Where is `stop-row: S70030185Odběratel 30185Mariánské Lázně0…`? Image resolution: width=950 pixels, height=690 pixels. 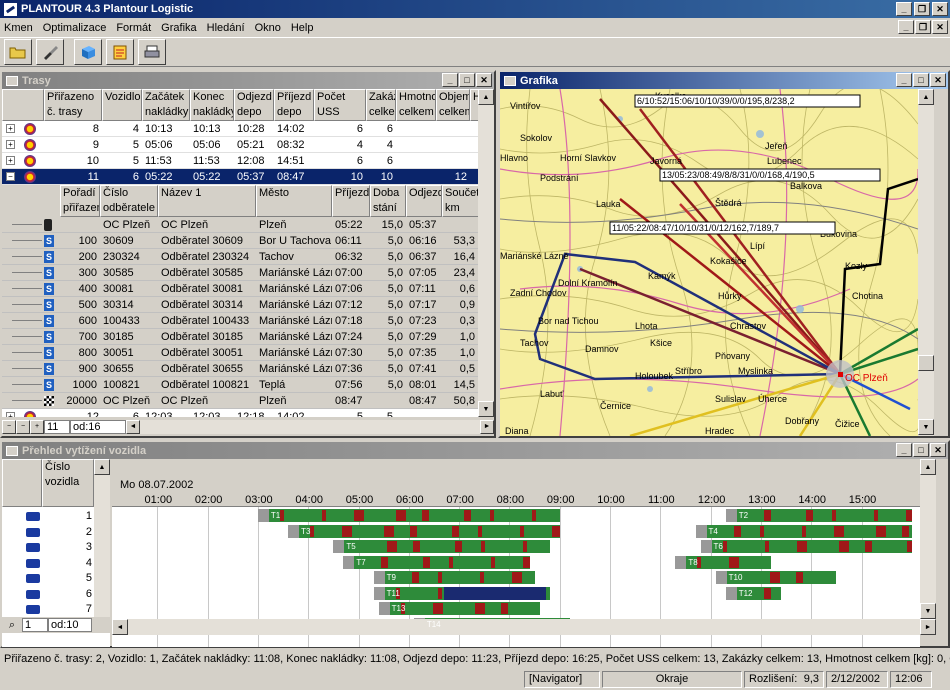
stop-row: S70030185Odběratel 30185Mariánské Lázně0… is located at coordinates (240, 337).